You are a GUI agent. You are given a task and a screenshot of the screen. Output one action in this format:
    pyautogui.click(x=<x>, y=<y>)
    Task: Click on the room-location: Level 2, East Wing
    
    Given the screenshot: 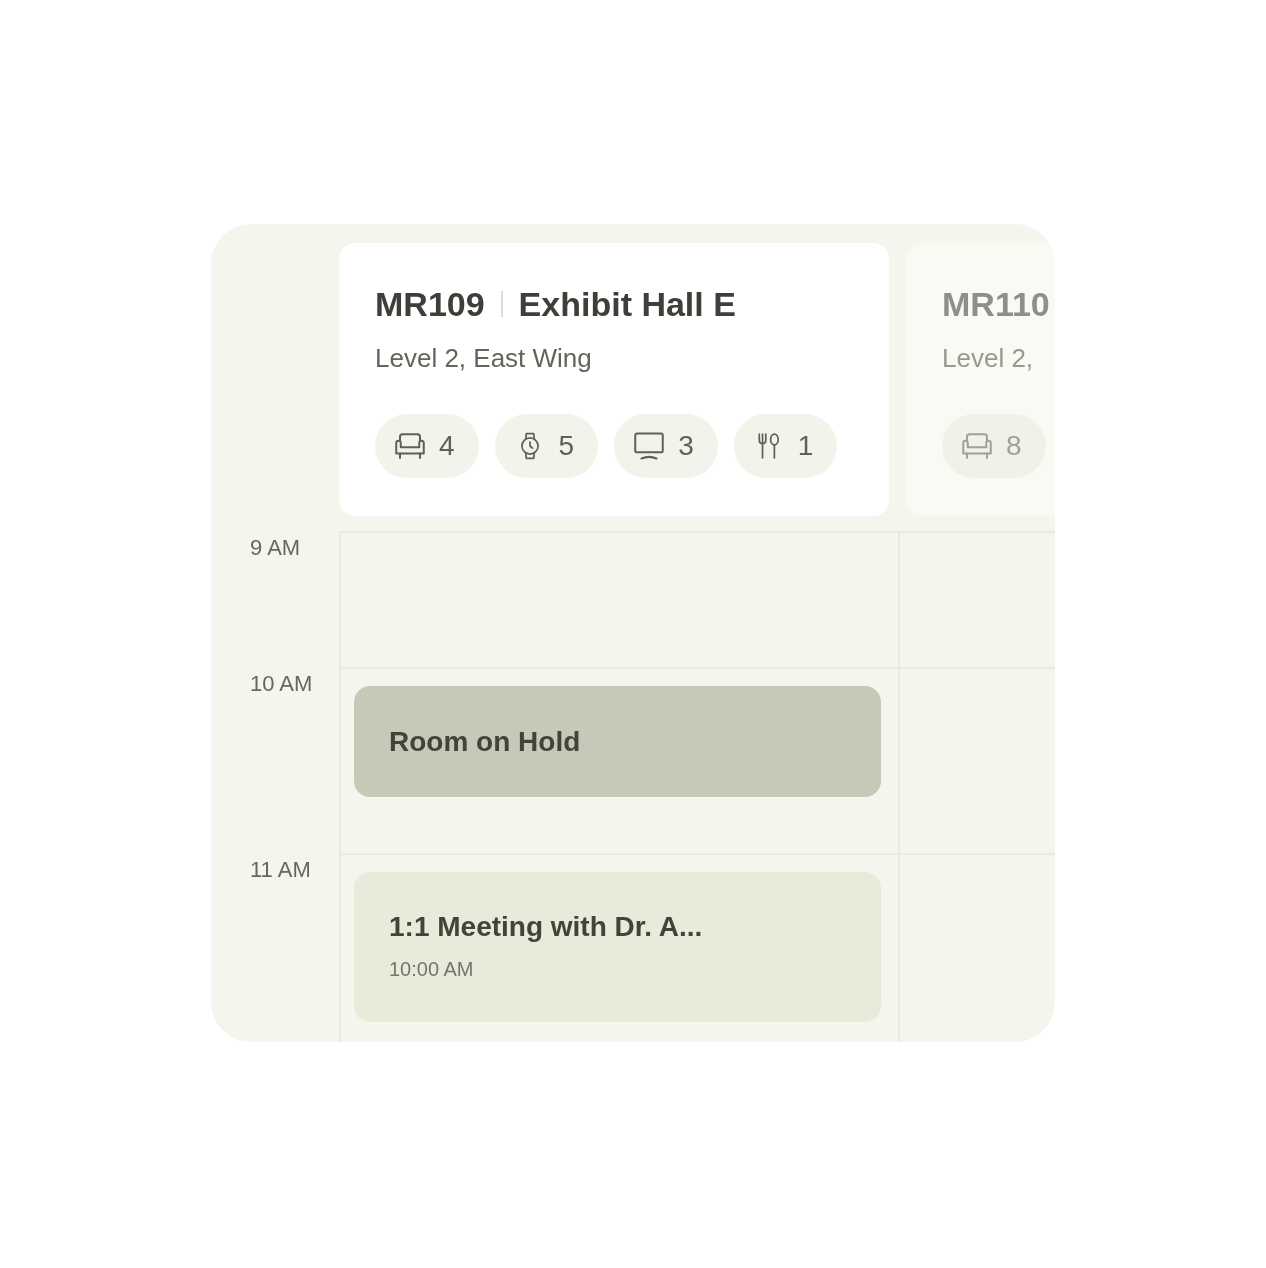 What is the action you would take?
    pyautogui.click(x=483, y=358)
    